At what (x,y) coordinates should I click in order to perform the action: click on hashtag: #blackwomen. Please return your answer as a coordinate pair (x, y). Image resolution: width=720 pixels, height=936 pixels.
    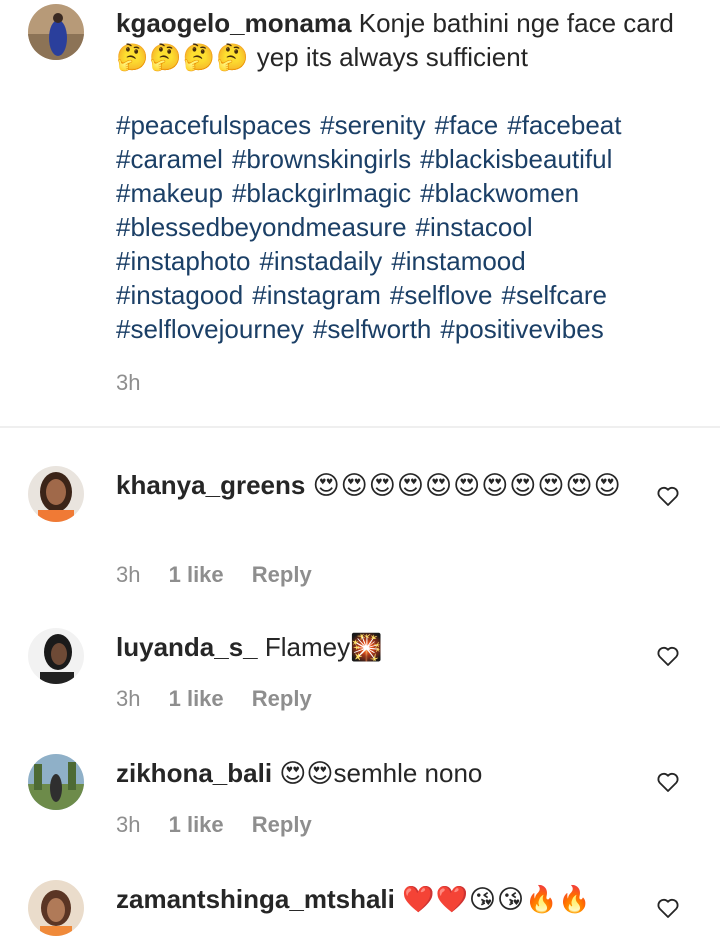
    Looking at the image, I should click on (499, 193).